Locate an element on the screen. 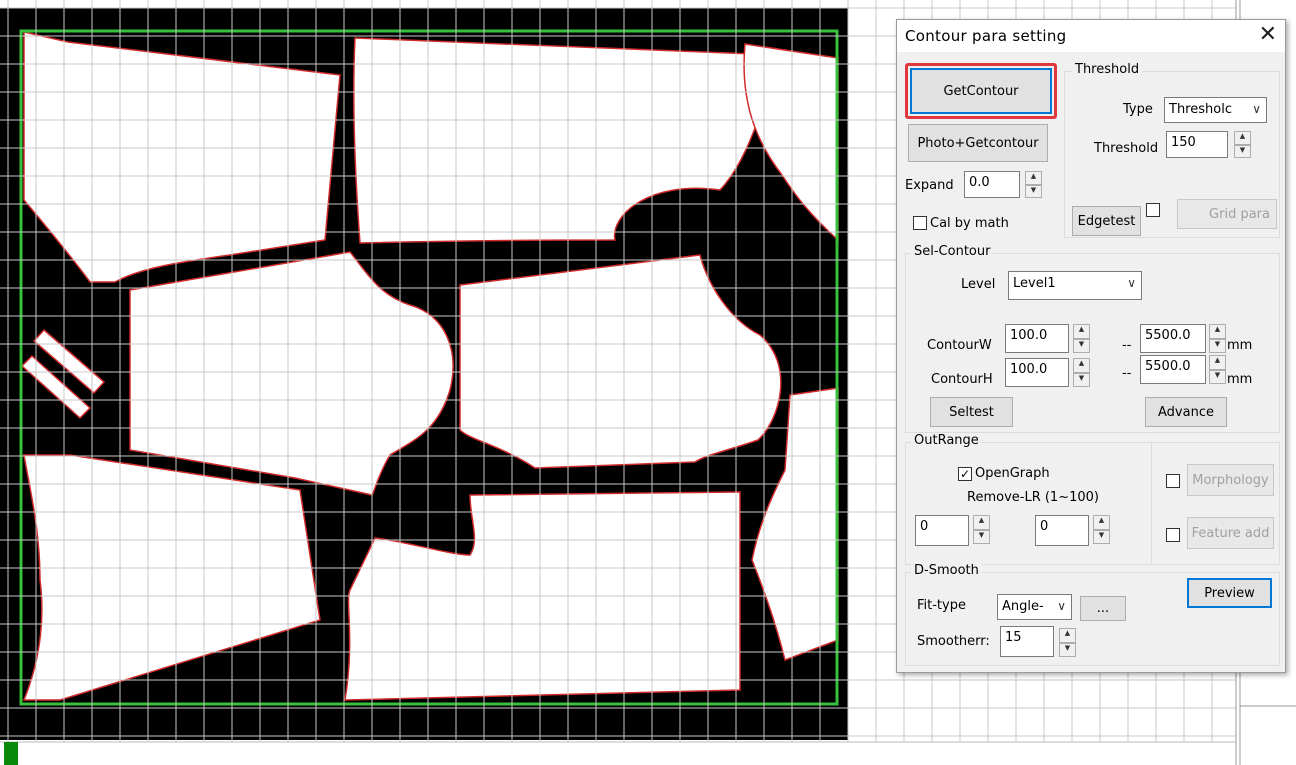 The image size is (1296, 765). morphology-checkbox is located at coordinates (1173, 481).